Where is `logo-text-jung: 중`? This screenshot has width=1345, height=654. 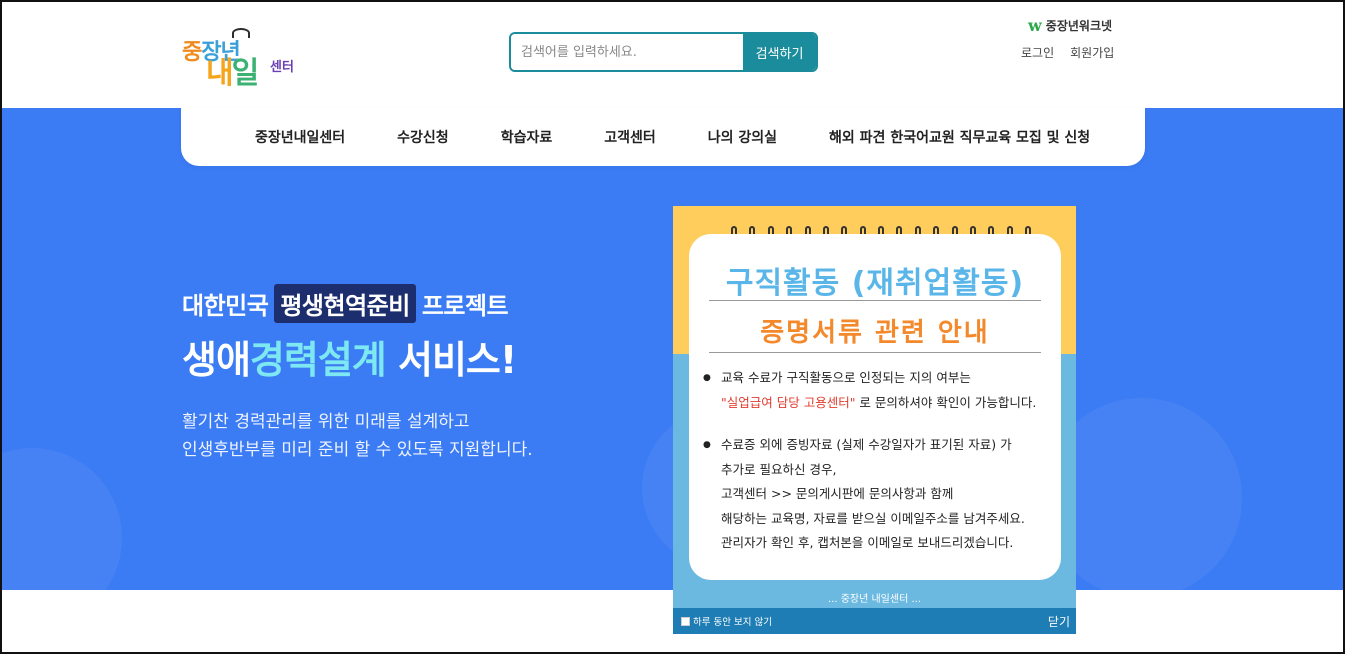
logo-text-jung: 중 is located at coordinates (192, 52).